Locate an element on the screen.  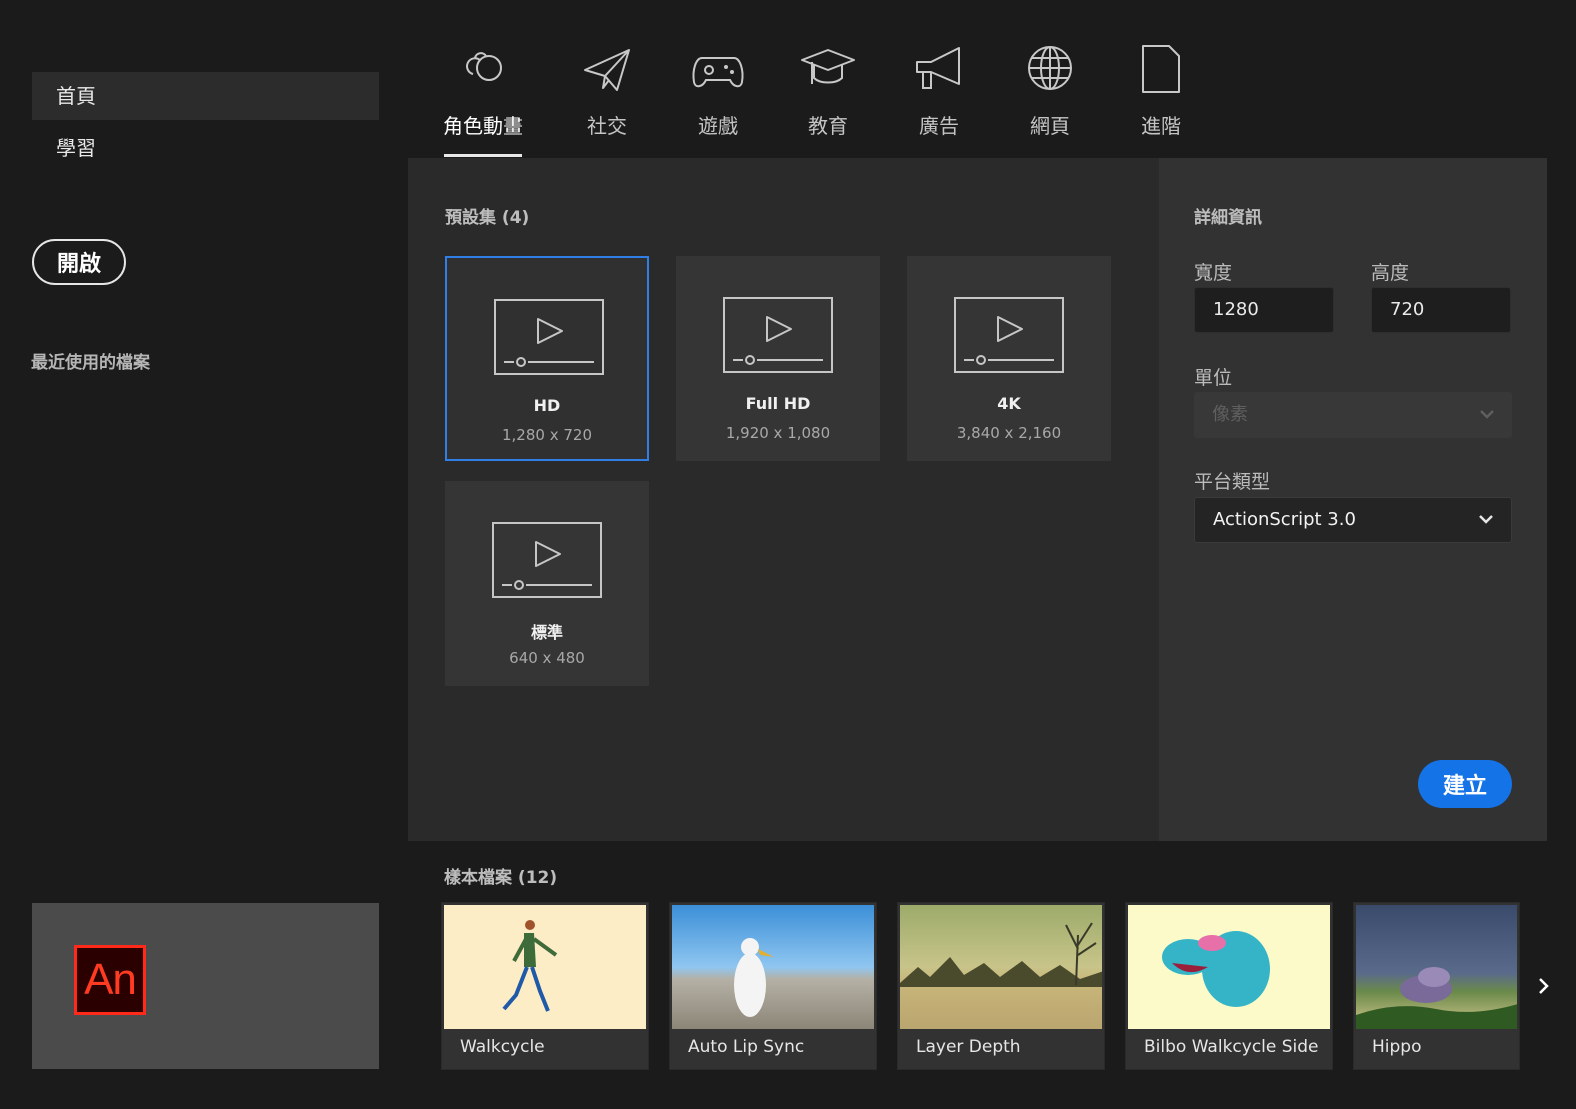
unit-select-value: 像素 is located at coordinates (1230, 414).